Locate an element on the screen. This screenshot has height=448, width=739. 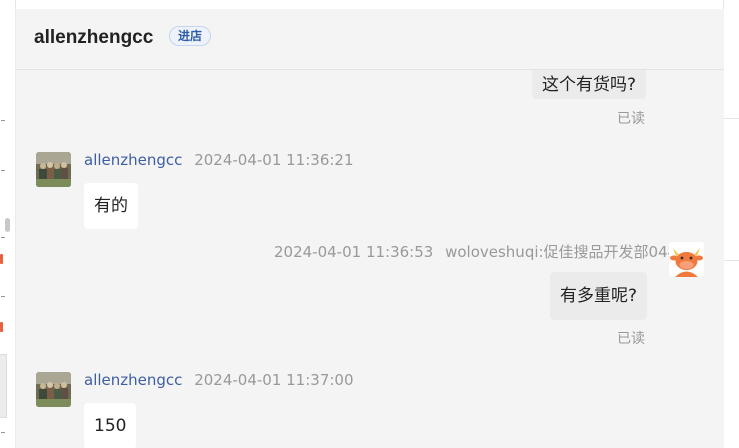
enter-shop-button: 进店 is located at coordinates (190, 36).